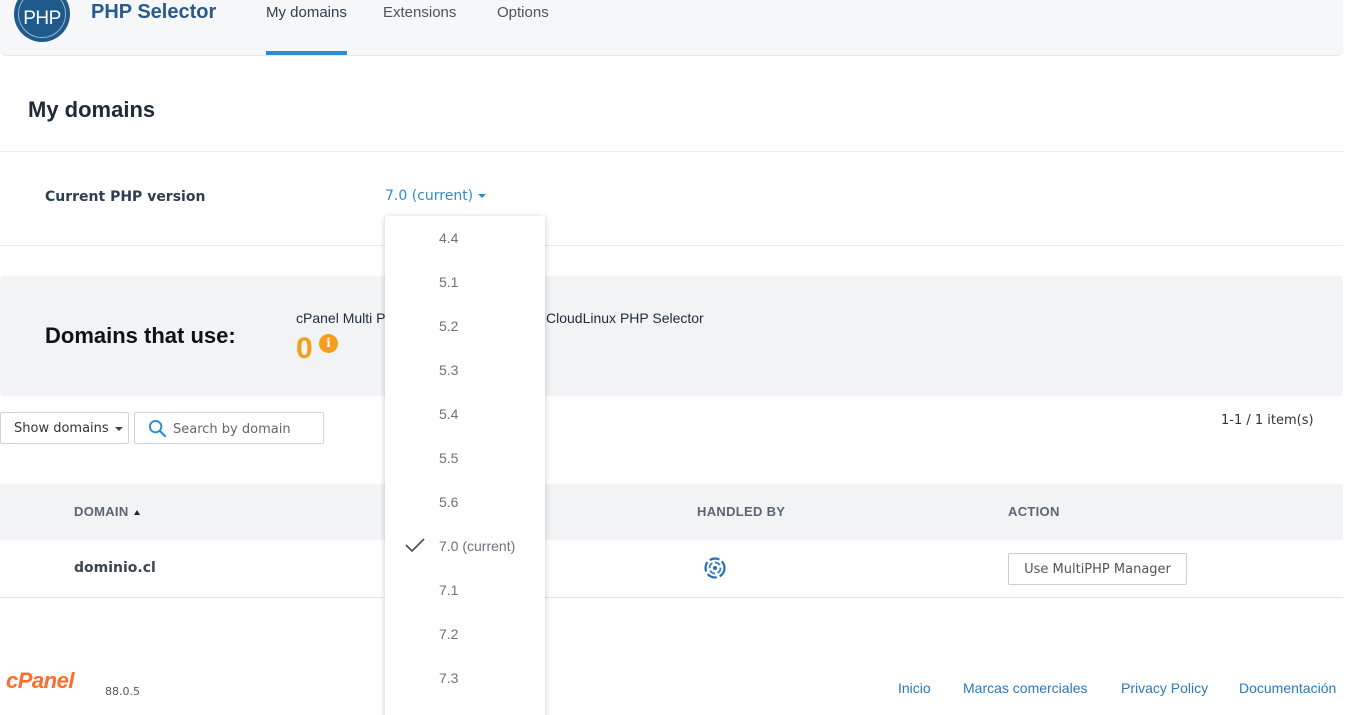 This screenshot has height=715, width=1348. What do you see at coordinates (306, 12) in the screenshot?
I see `tab-my-domains: My domains` at bounding box center [306, 12].